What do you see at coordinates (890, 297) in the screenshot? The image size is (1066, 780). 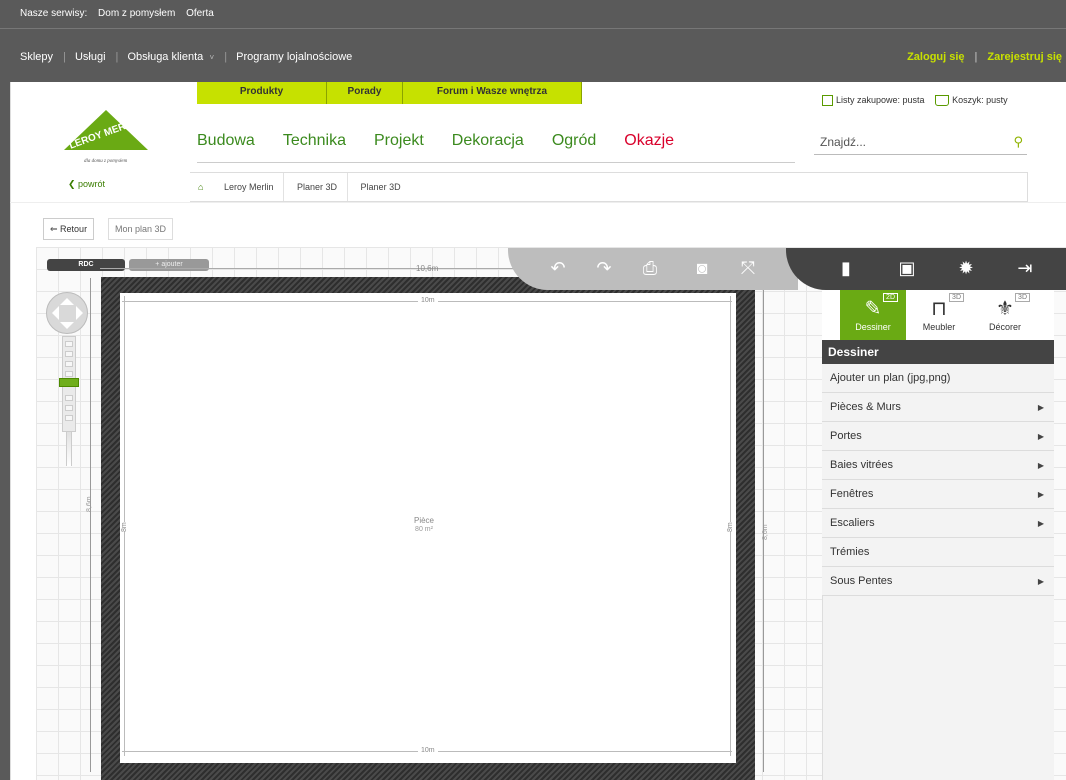 I see `mode-badge: 2D` at bounding box center [890, 297].